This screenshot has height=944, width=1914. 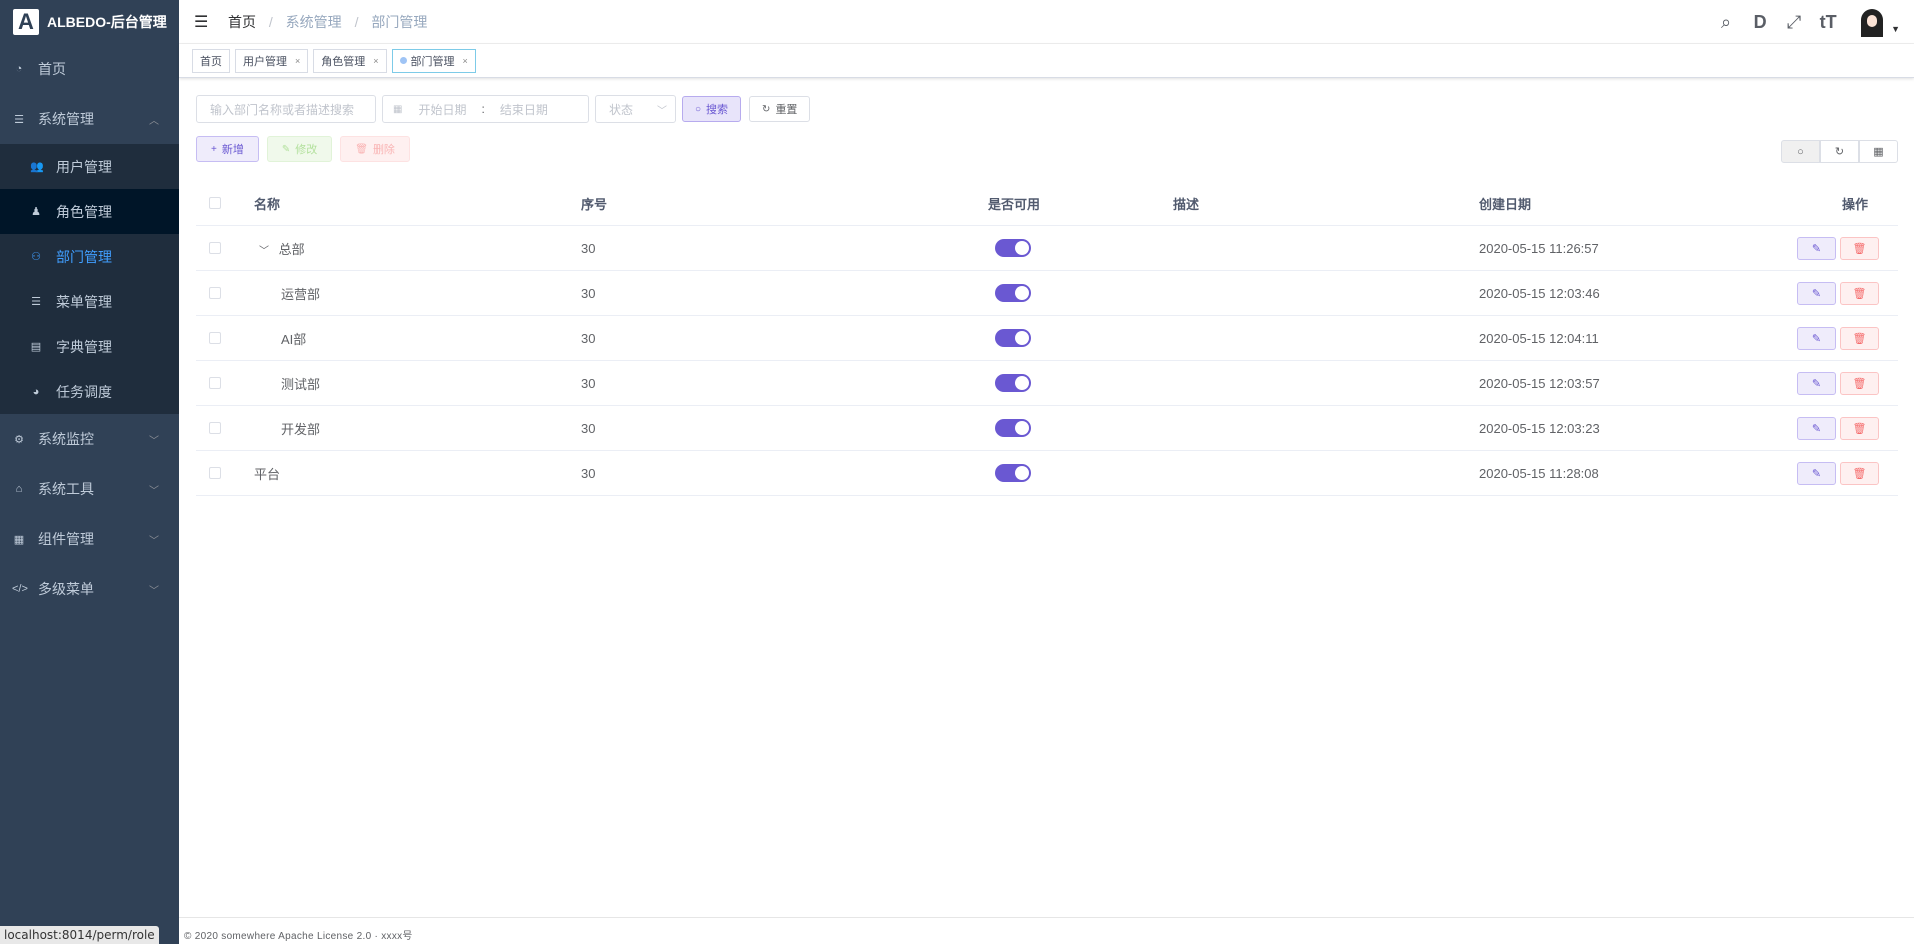 What do you see at coordinates (766, 109) in the screenshot?
I see `refresh-icon: ↻` at bounding box center [766, 109].